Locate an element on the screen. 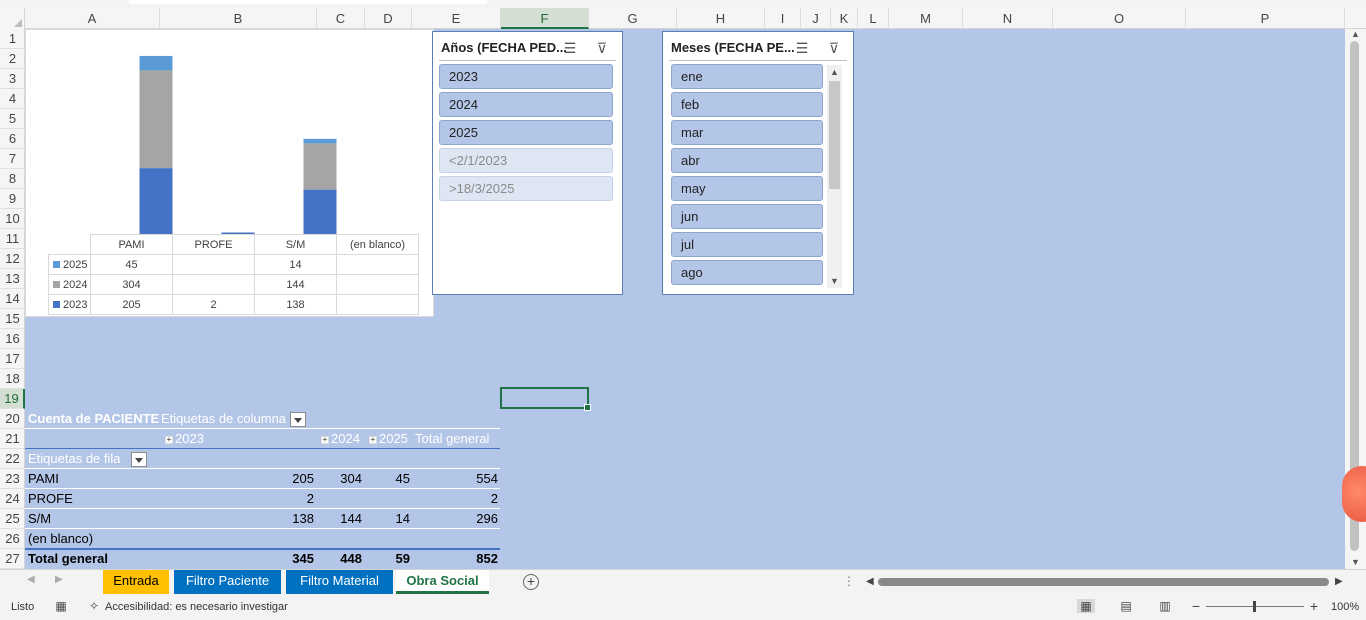  clear-filter-icon: ⊽ is located at coordinates (834, 48).